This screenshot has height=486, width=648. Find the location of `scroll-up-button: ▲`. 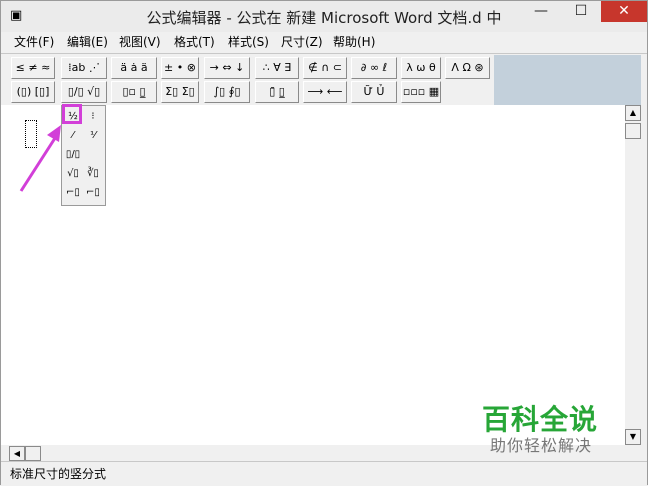

scroll-up-button: ▲ is located at coordinates (633, 113).